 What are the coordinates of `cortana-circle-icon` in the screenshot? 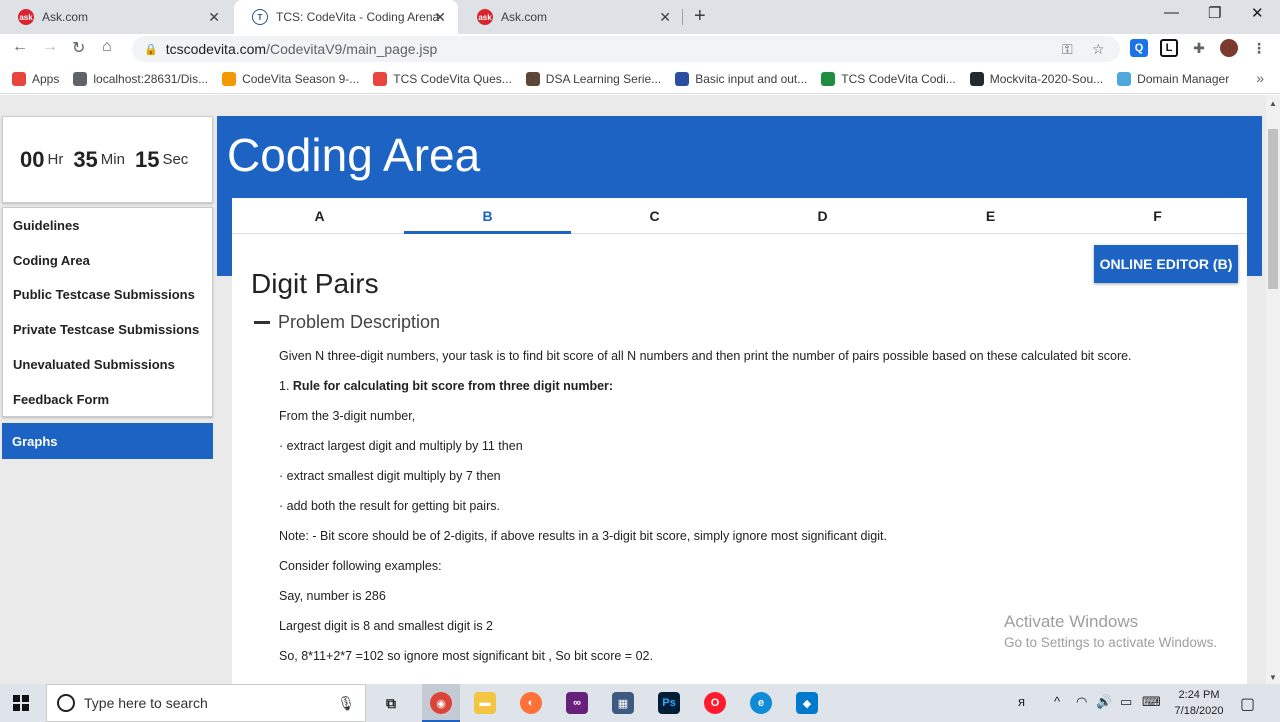 It's located at (66, 703).